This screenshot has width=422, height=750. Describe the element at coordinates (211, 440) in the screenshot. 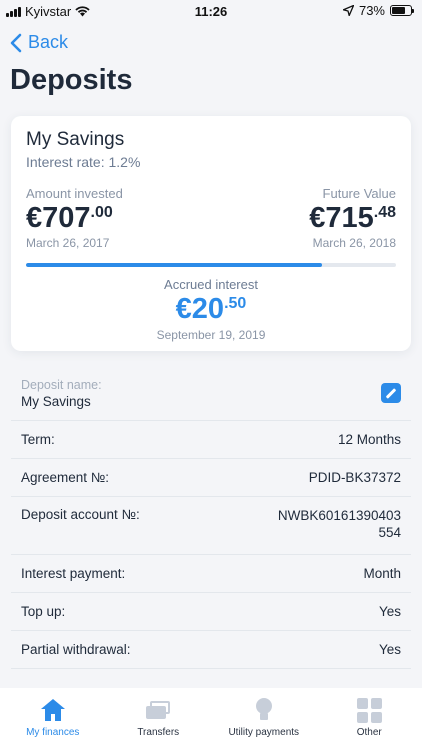

I see `detail-row-term: Term: 12 Months` at that location.